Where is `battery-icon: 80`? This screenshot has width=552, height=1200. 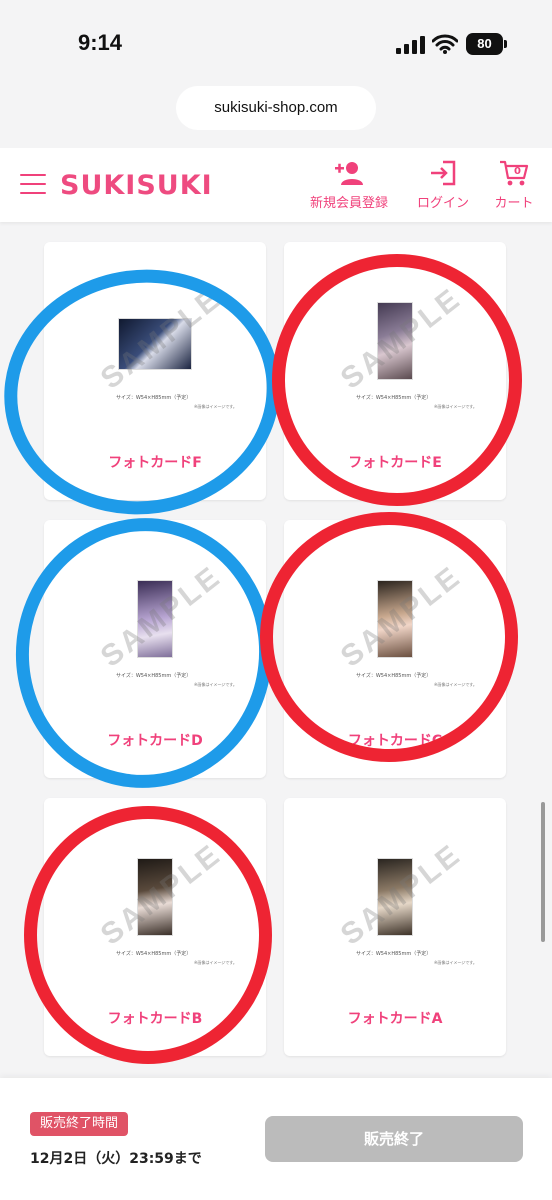 battery-icon: 80 is located at coordinates (487, 44).